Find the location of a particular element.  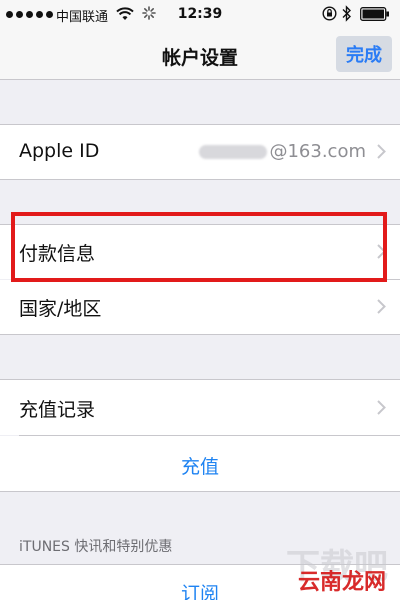

apple-id-row: Apple ID @163.com is located at coordinates (200, 152).